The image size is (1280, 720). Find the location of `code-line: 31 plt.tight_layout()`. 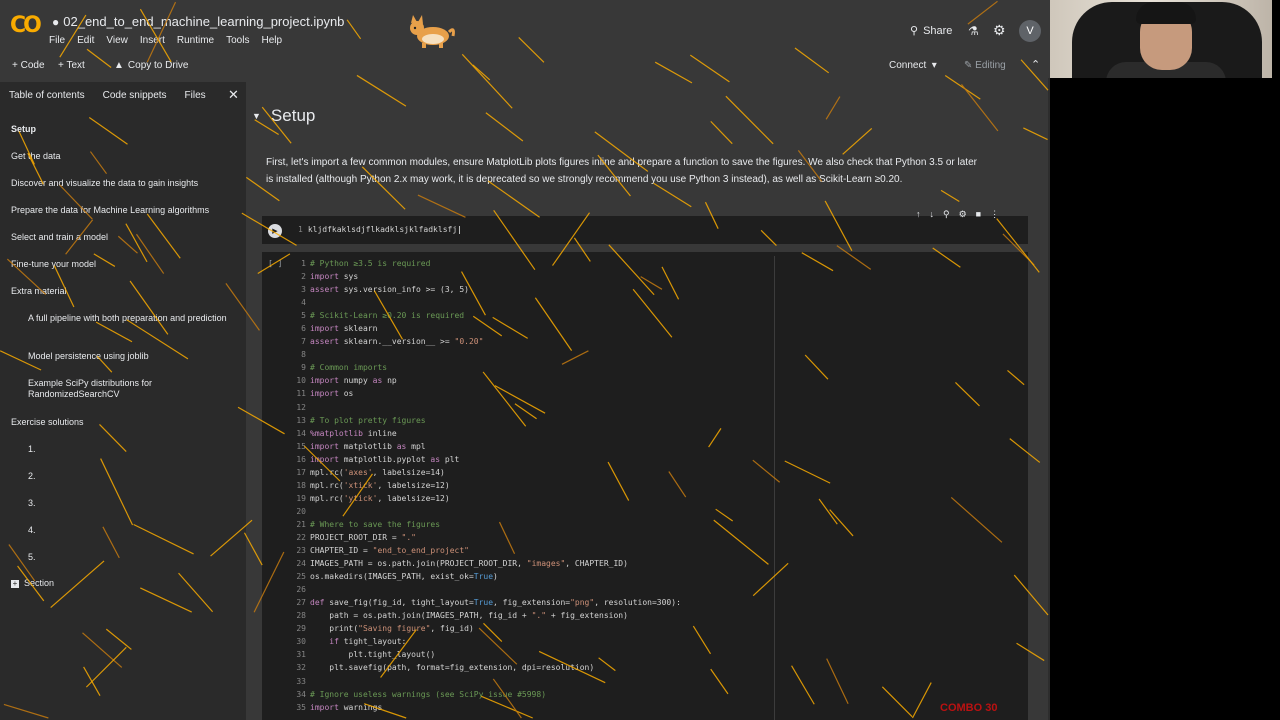

code-line: 31 plt.tight_layout() is located at coordinates (483, 654).